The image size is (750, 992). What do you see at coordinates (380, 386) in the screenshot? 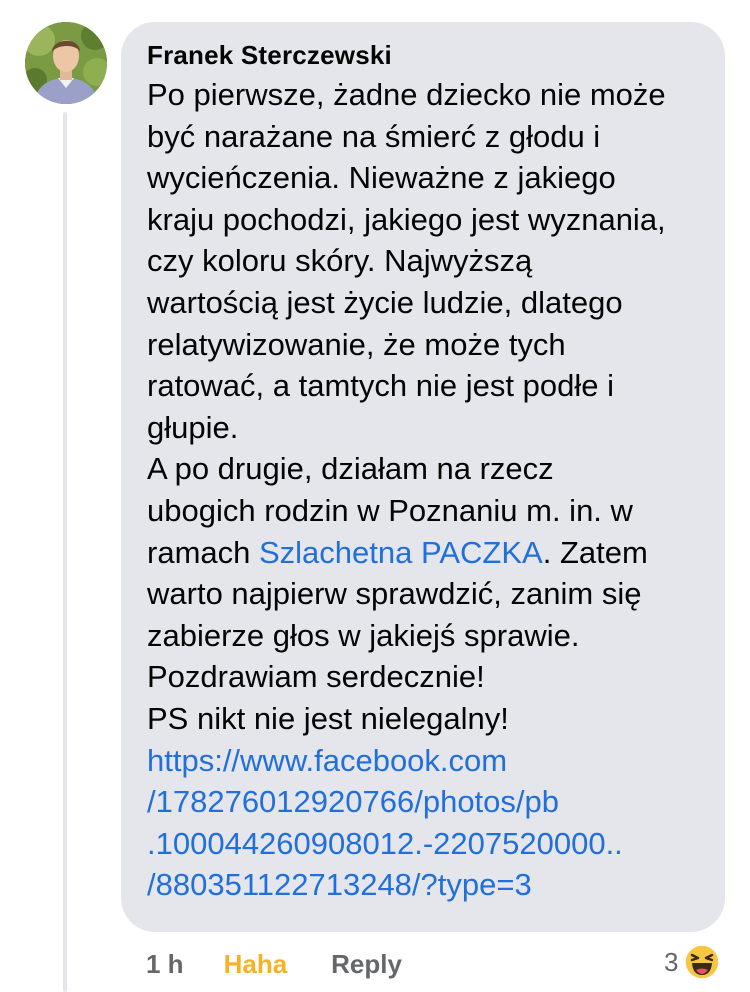
I see `comment-line: ratować, a tamtych nie jest podłe i` at bounding box center [380, 386].